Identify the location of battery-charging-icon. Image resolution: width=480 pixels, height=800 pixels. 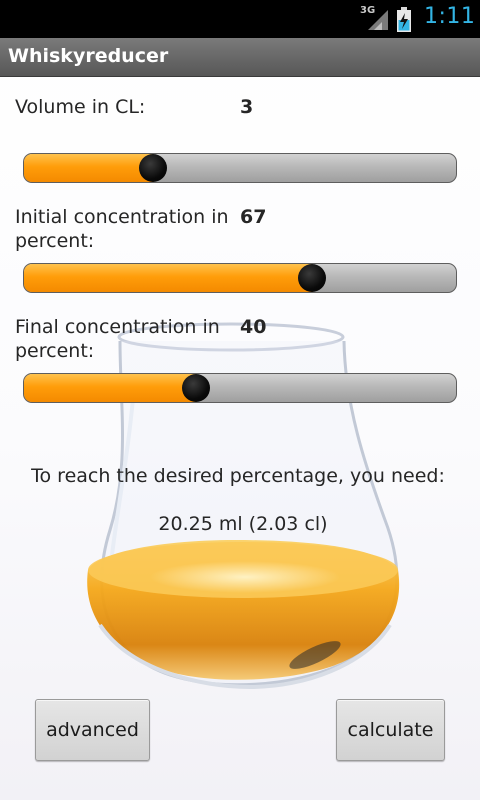
(404, 19).